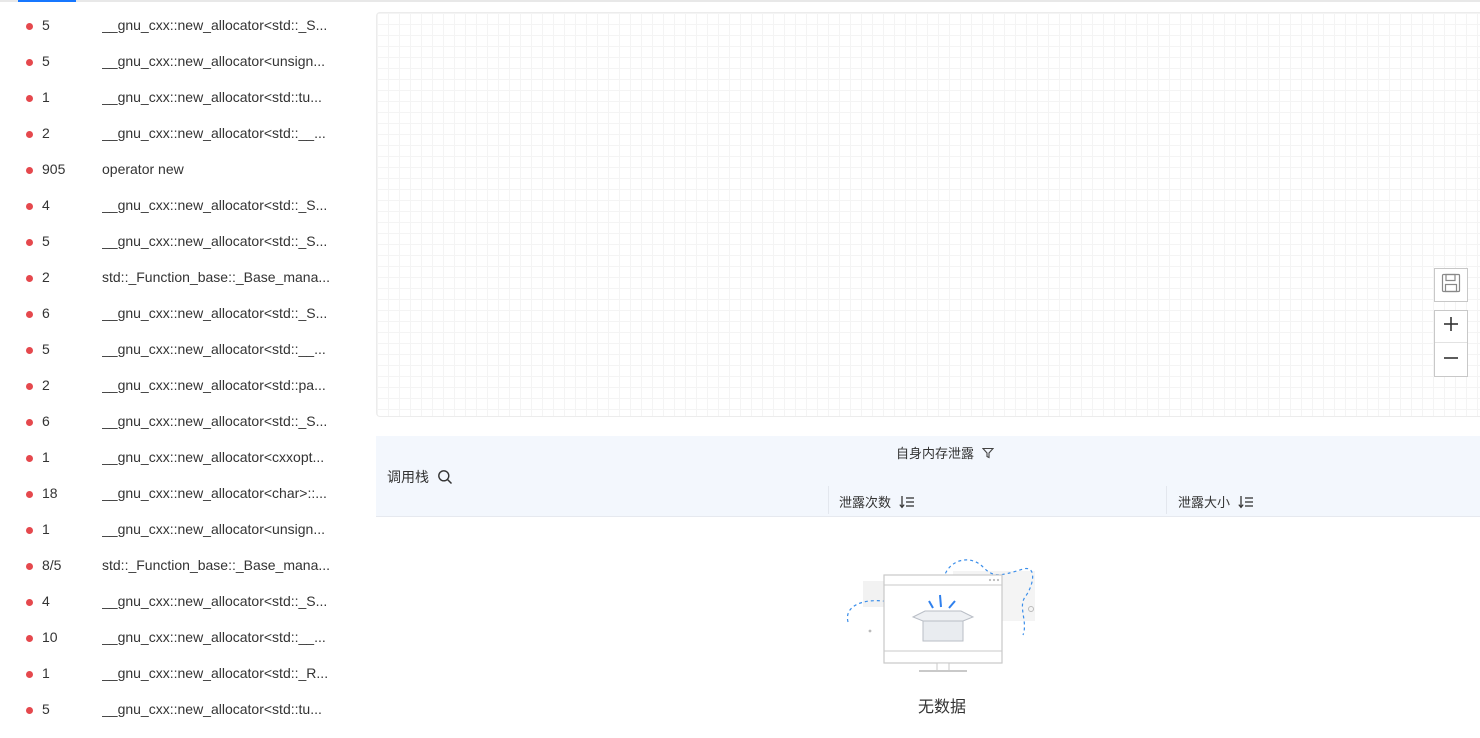 This screenshot has height=738, width=1480. Describe the element at coordinates (54, 169) in the screenshot. I see `list-item-count: 905` at that location.